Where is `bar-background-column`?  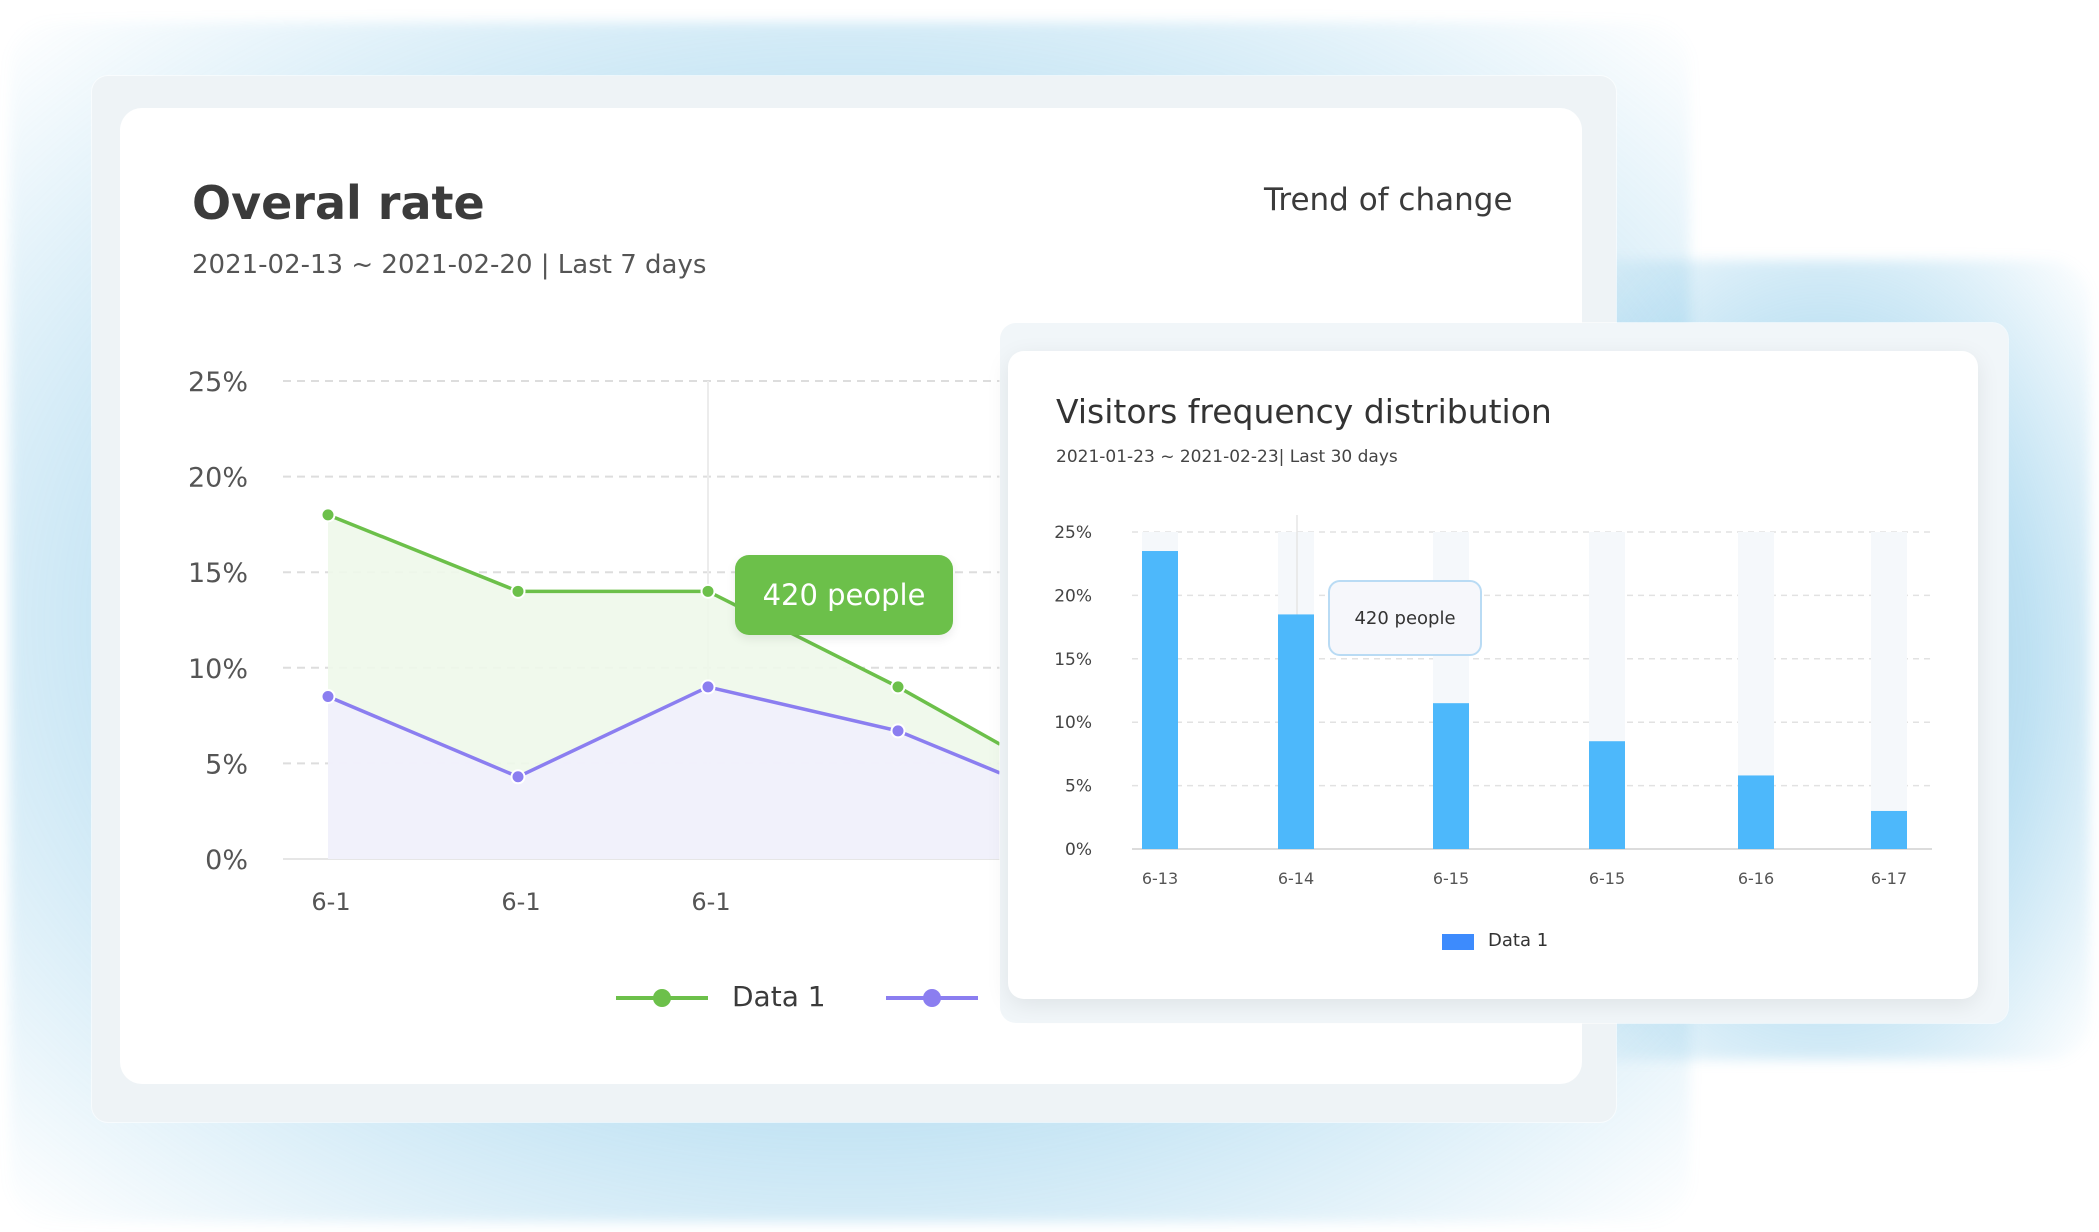 bar-background-column is located at coordinates (1889, 690).